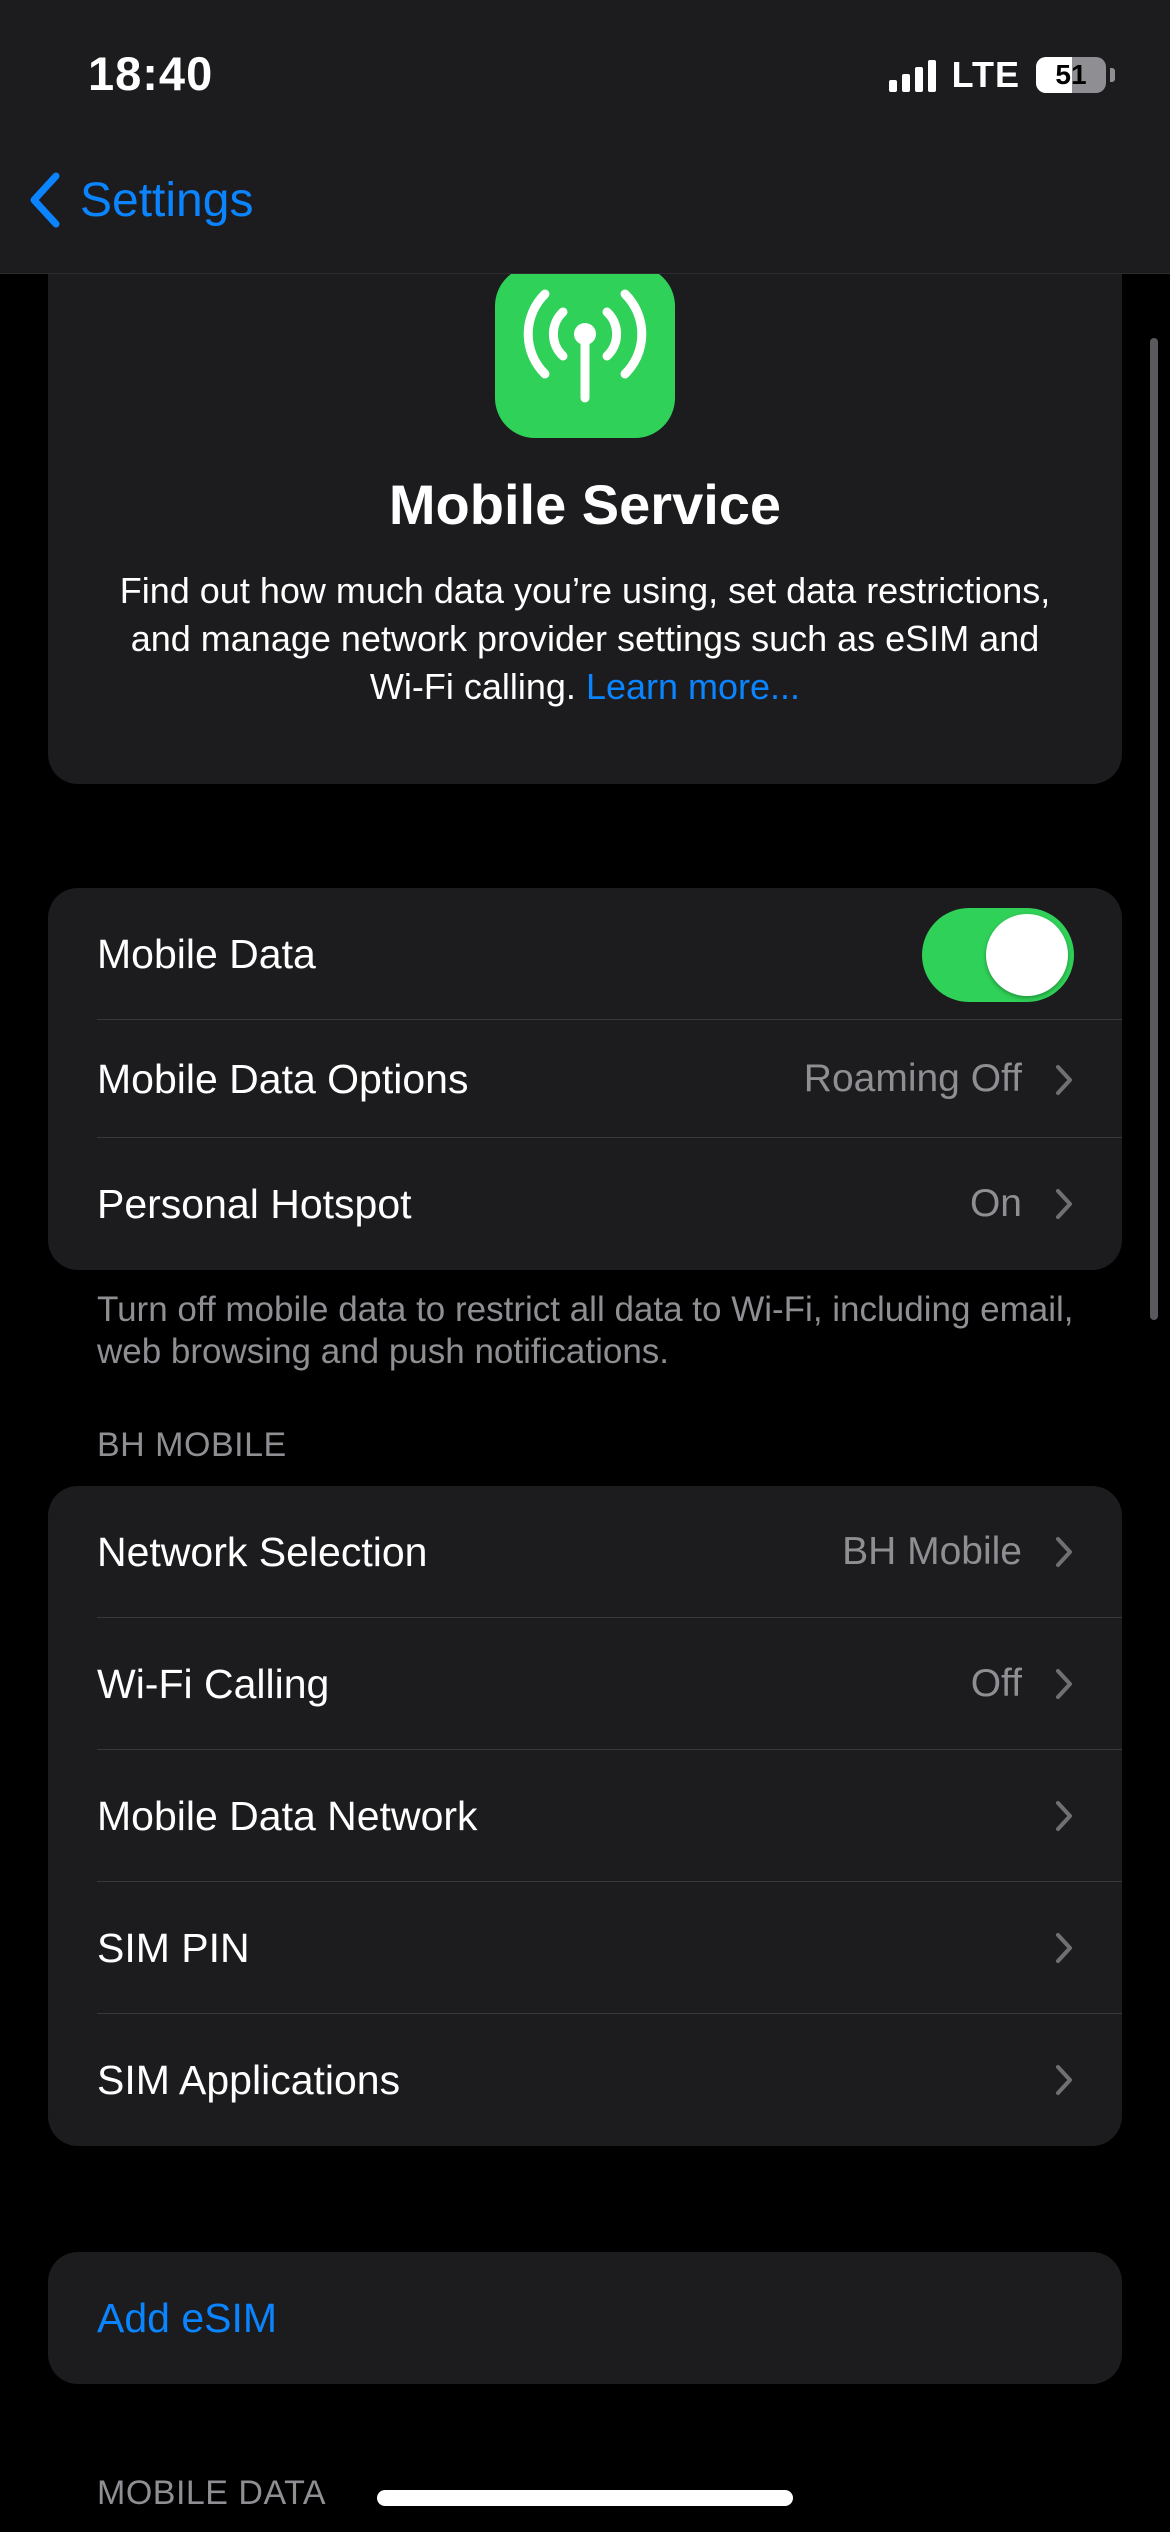 This screenshot has height=2532, width=1170. What do you see at coordinates (996, 1683) in the screenshot?
I see `wifi-calling-value: Off` at bounding box center [996, 1683].